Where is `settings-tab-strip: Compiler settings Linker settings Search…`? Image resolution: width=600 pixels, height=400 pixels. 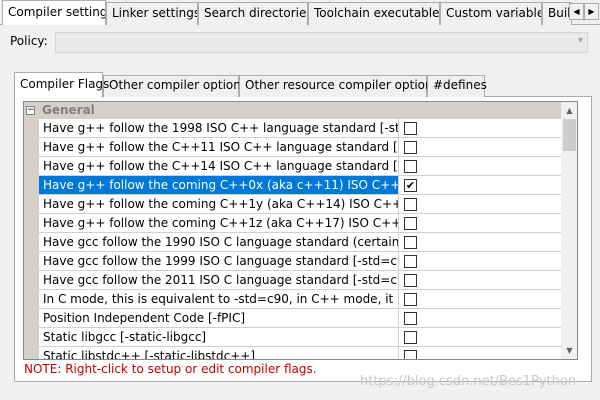 settings-tab-strip: Compiler settings Linker settings Search… is located at coordinates (300, 12).